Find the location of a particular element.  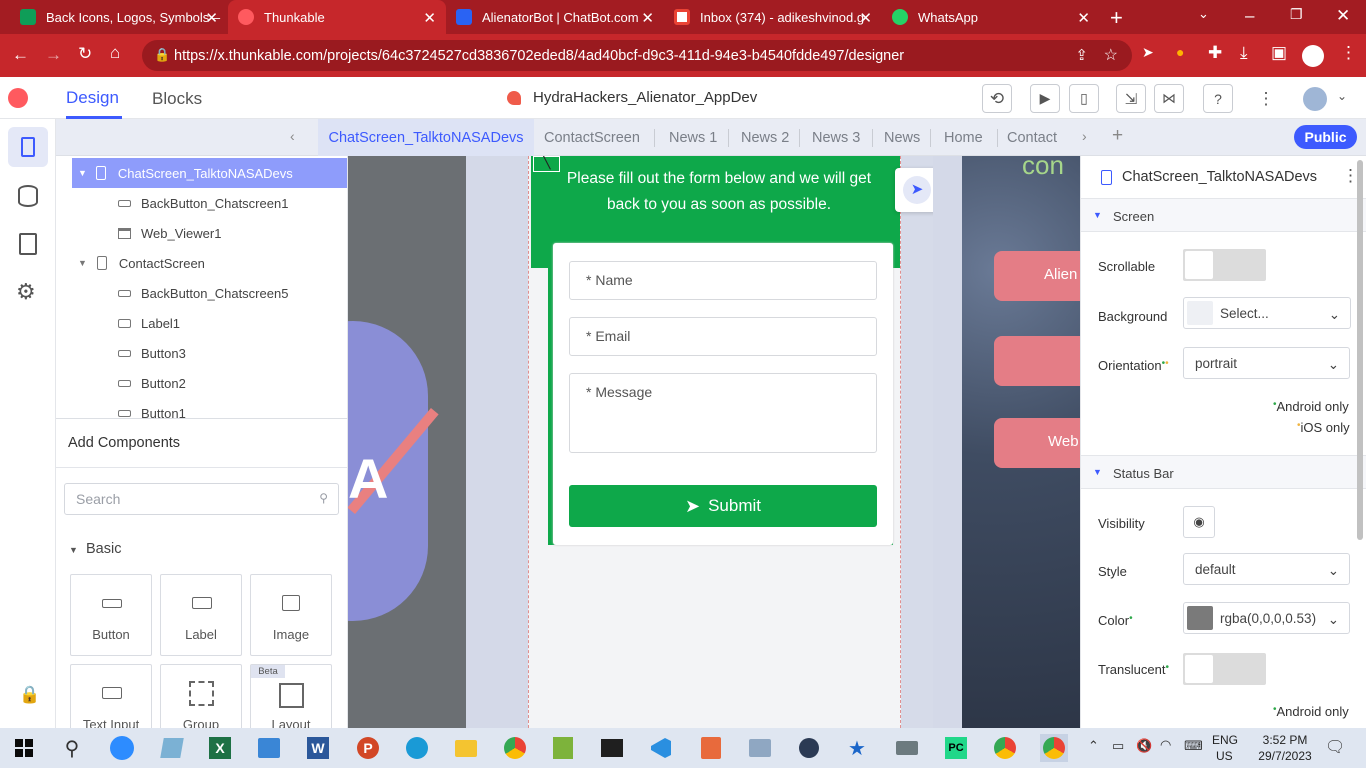

settings-gear-icon: ⚙ is located at coordinates (26, 292).